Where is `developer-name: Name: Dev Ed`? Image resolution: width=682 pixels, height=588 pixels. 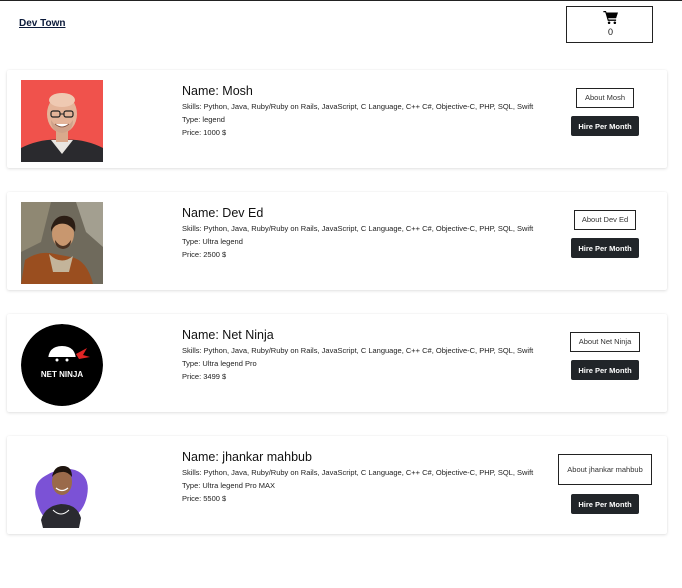 developer-name: Name: Dev Ed is located at coordinates (223, 213).